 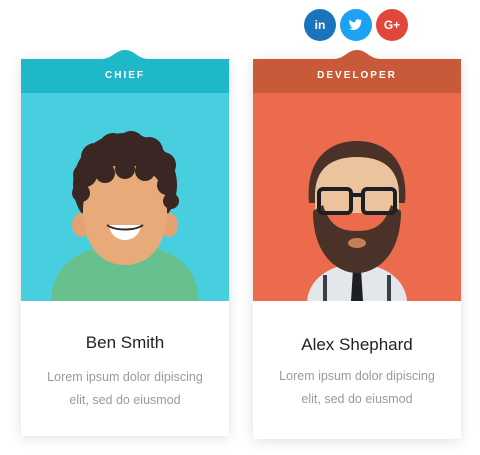 I want to click on twitter-icon, so click(x=355, y=24).